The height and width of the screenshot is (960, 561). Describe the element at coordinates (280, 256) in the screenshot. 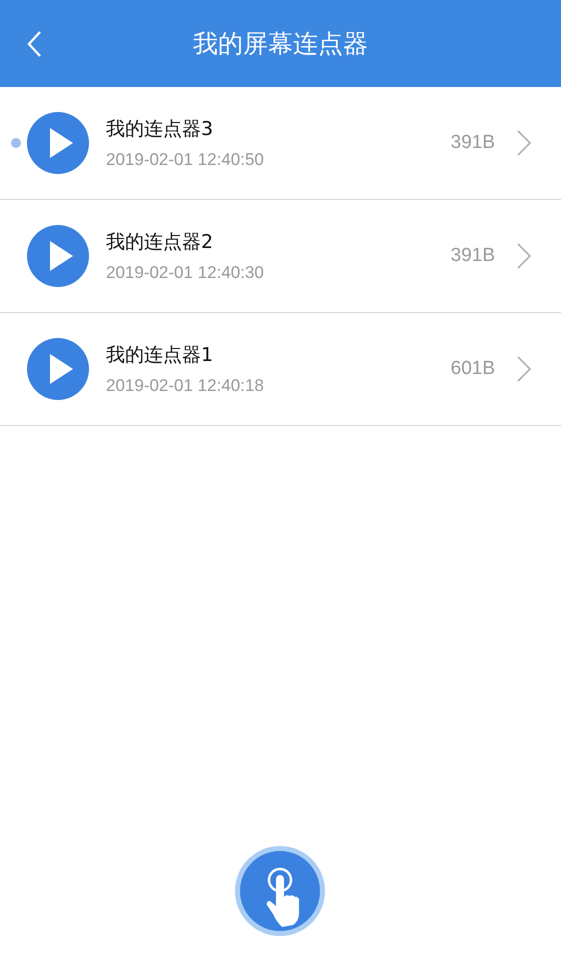

I see `record-row: 我的连点器2 2019-02-01 12:40:30 391B` at that location.